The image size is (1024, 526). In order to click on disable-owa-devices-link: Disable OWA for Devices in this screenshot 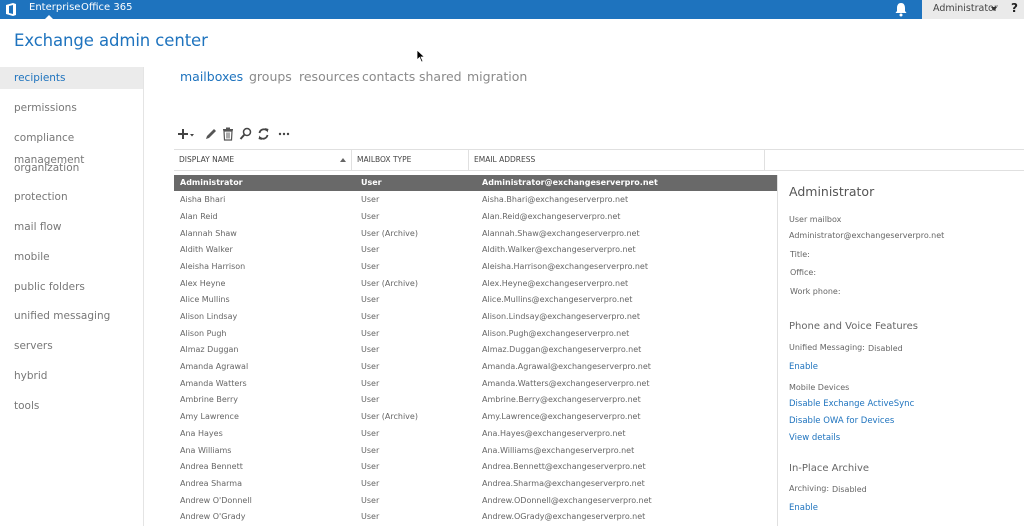, I will do `click(841, 421)`.